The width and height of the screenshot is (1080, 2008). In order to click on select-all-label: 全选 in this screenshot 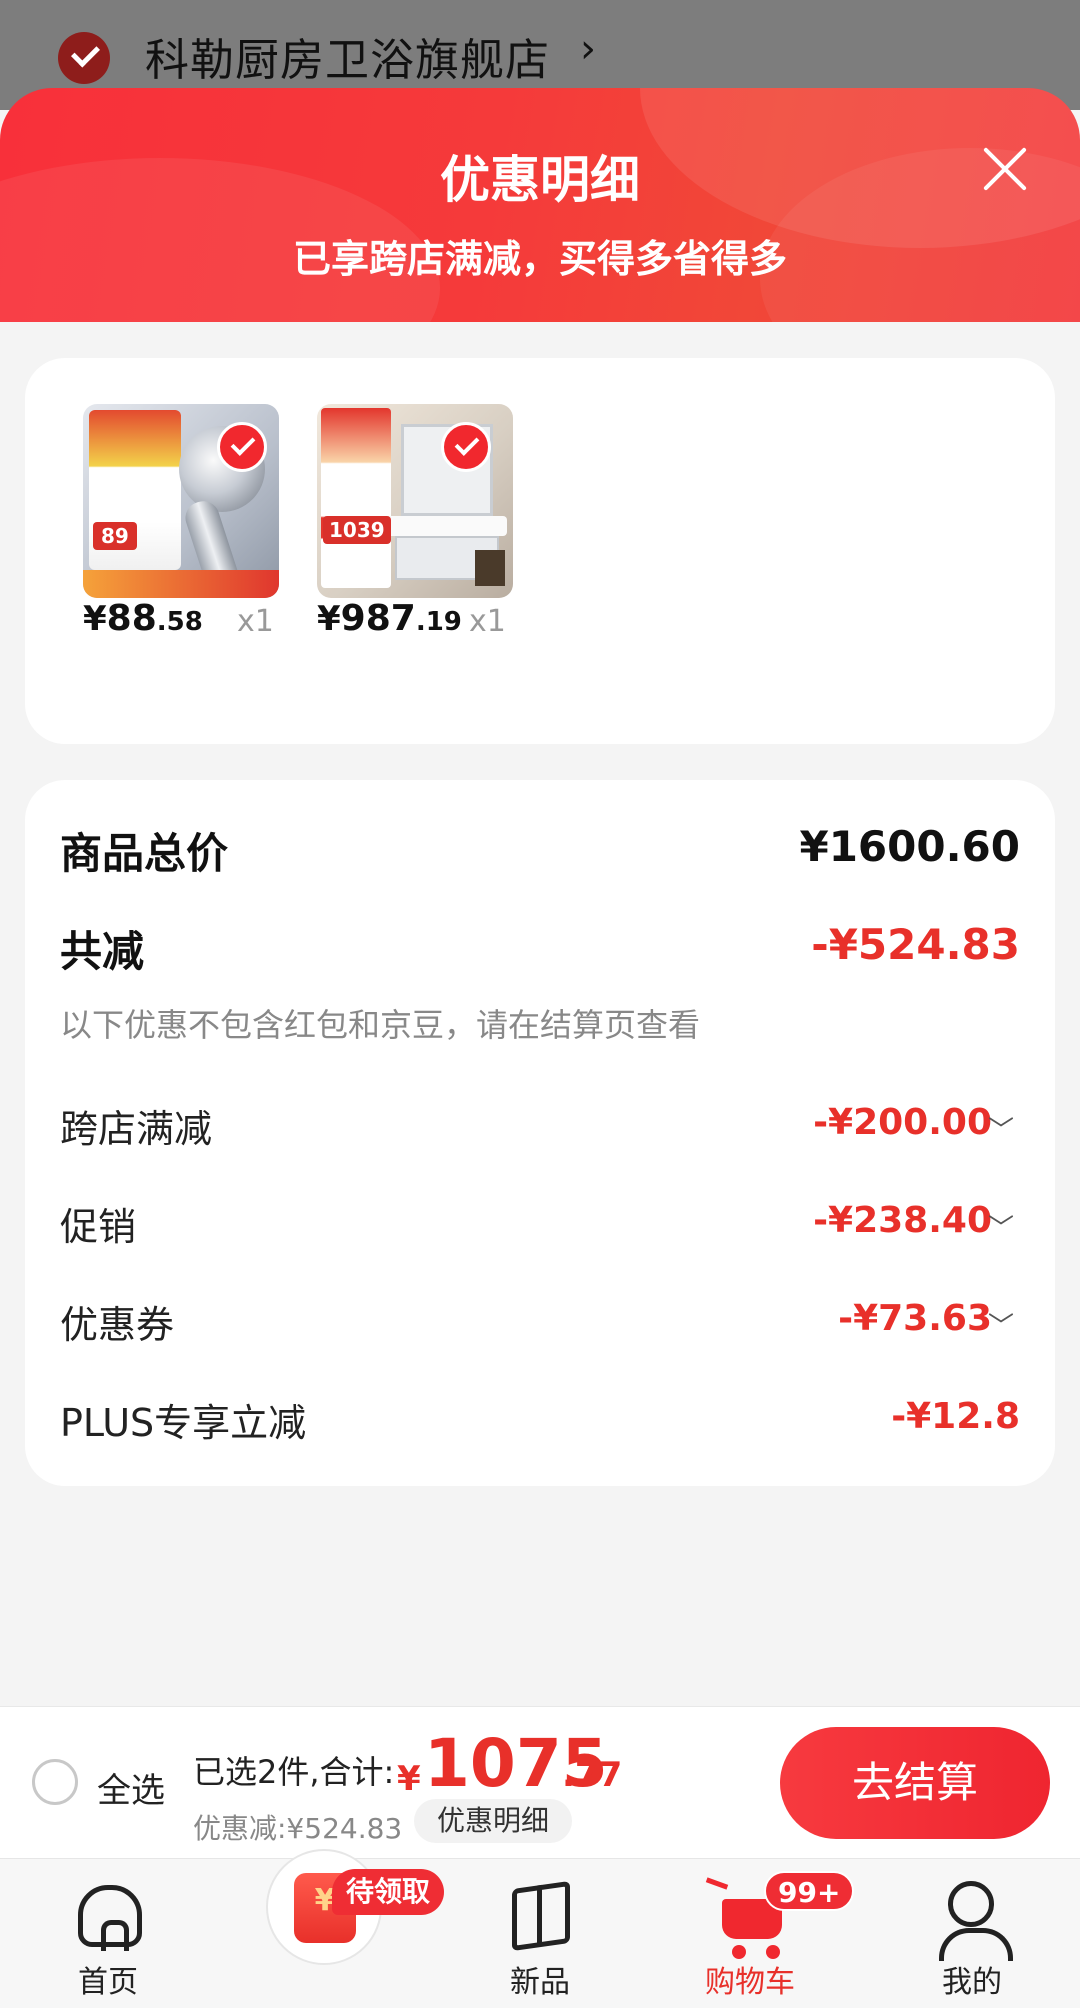, I will do `click(131, 1787)`.